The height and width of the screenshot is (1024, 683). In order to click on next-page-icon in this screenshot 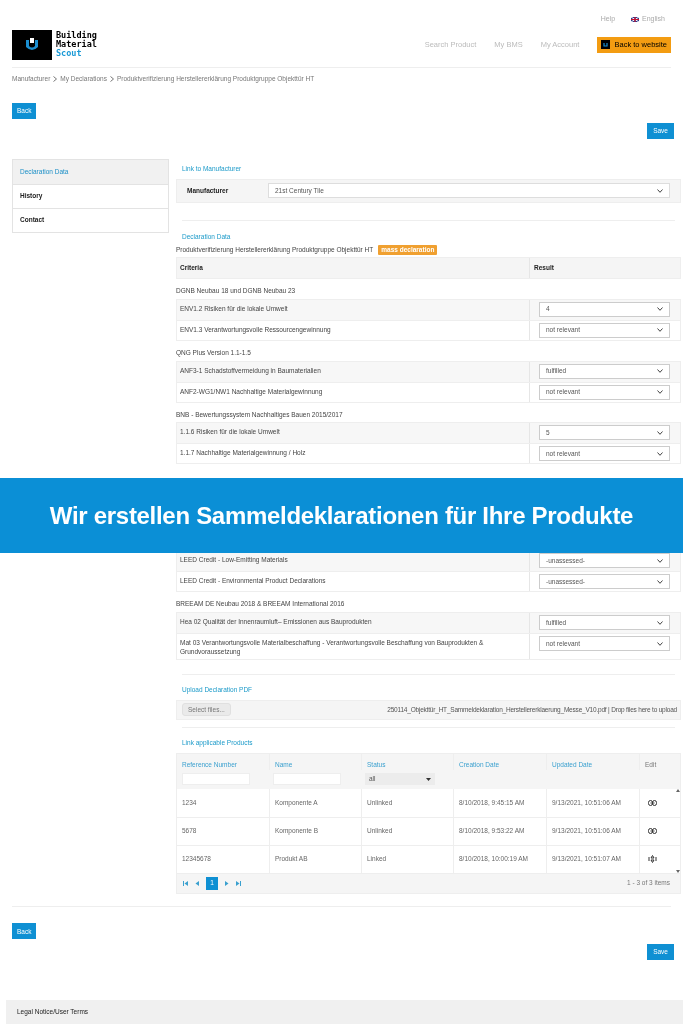, I will do `click(227, 883)`.